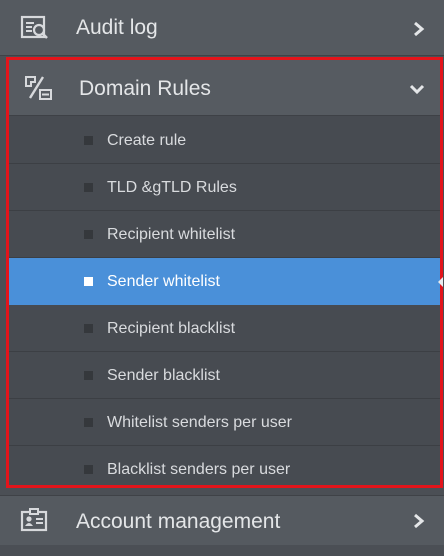  I want to click on submenu-item-whitelist-senders-per-user: Whitelist senders per user, so click(224, 422).